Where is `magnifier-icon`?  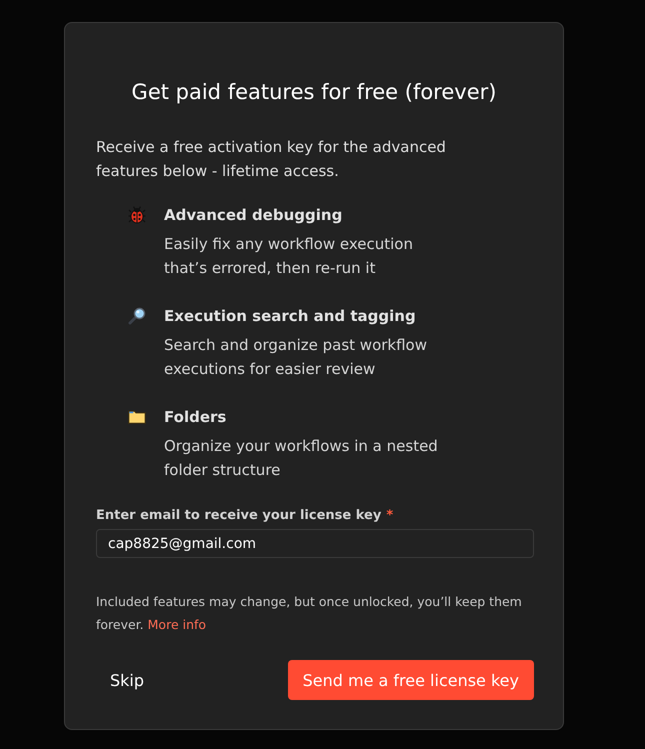
magnifier-icon is located at coordinates (137, 316).